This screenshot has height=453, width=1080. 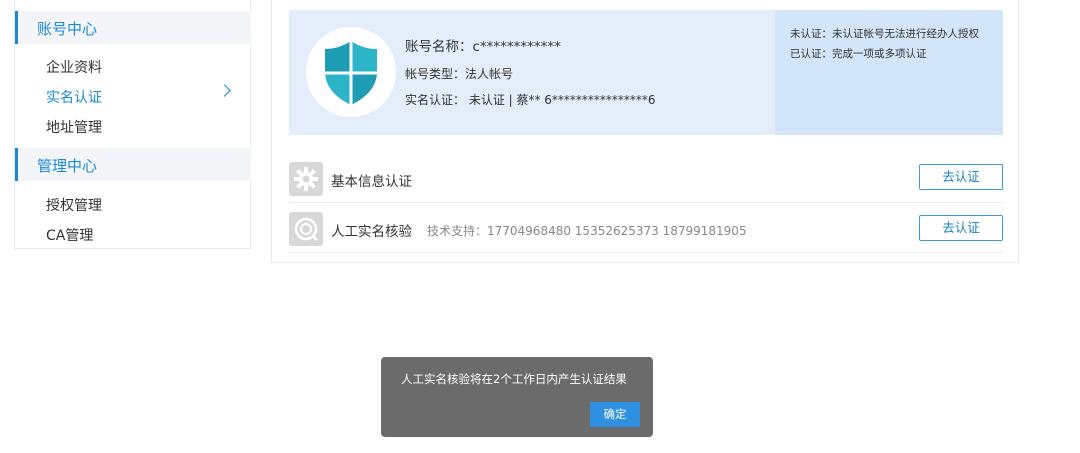 I want to click on note-unverified: 未认证：未认证帐号无法进行经办人授权, so click(x=884, y=34).